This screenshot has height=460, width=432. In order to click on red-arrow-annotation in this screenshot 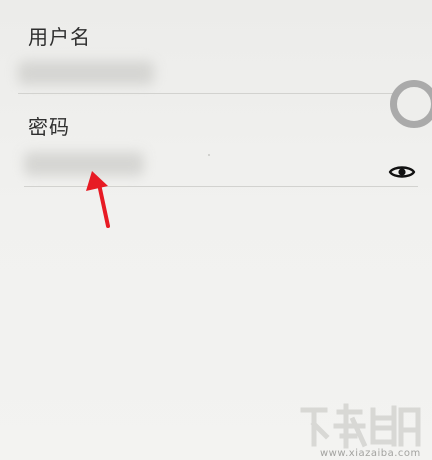, I will do `click(98, 199)`.